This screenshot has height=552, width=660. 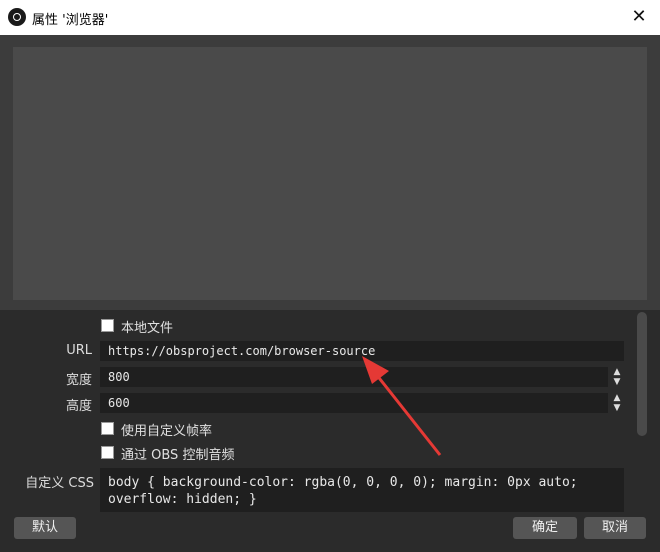 I want to click on red-arrow-icon, so click(x=402, y=406).